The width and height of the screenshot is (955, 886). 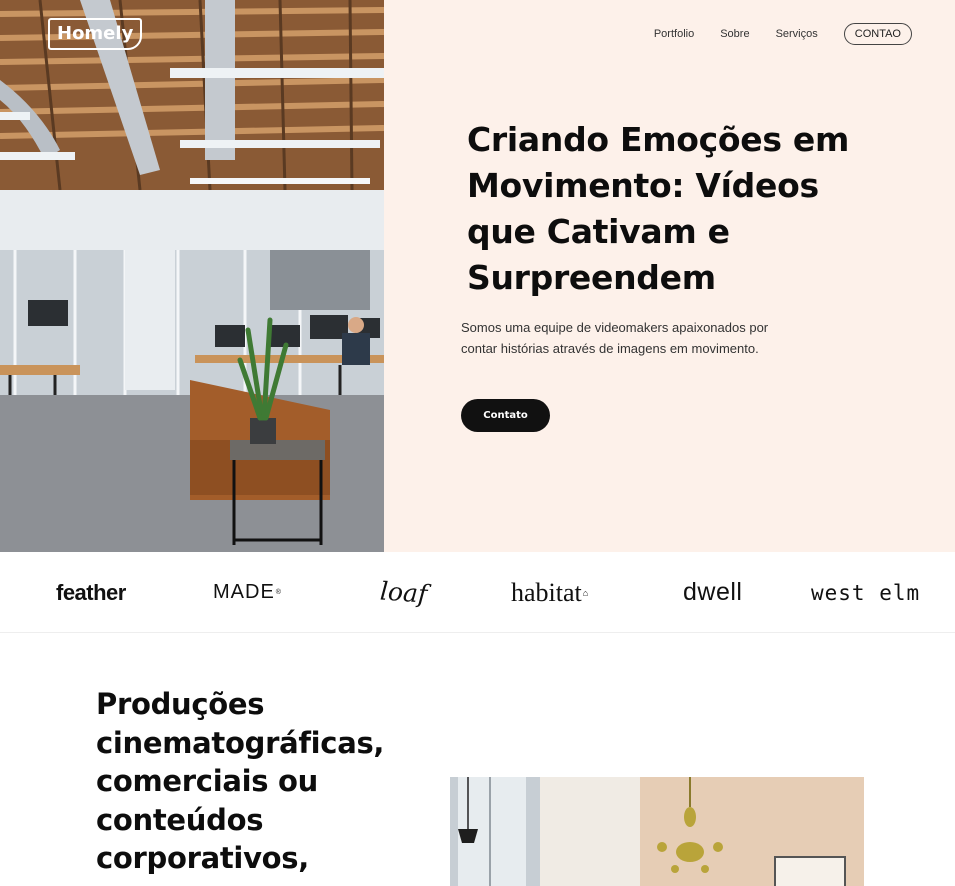 I want to click on brand-logo-habitat: habitat ⌂, so click(x=549, y=592).